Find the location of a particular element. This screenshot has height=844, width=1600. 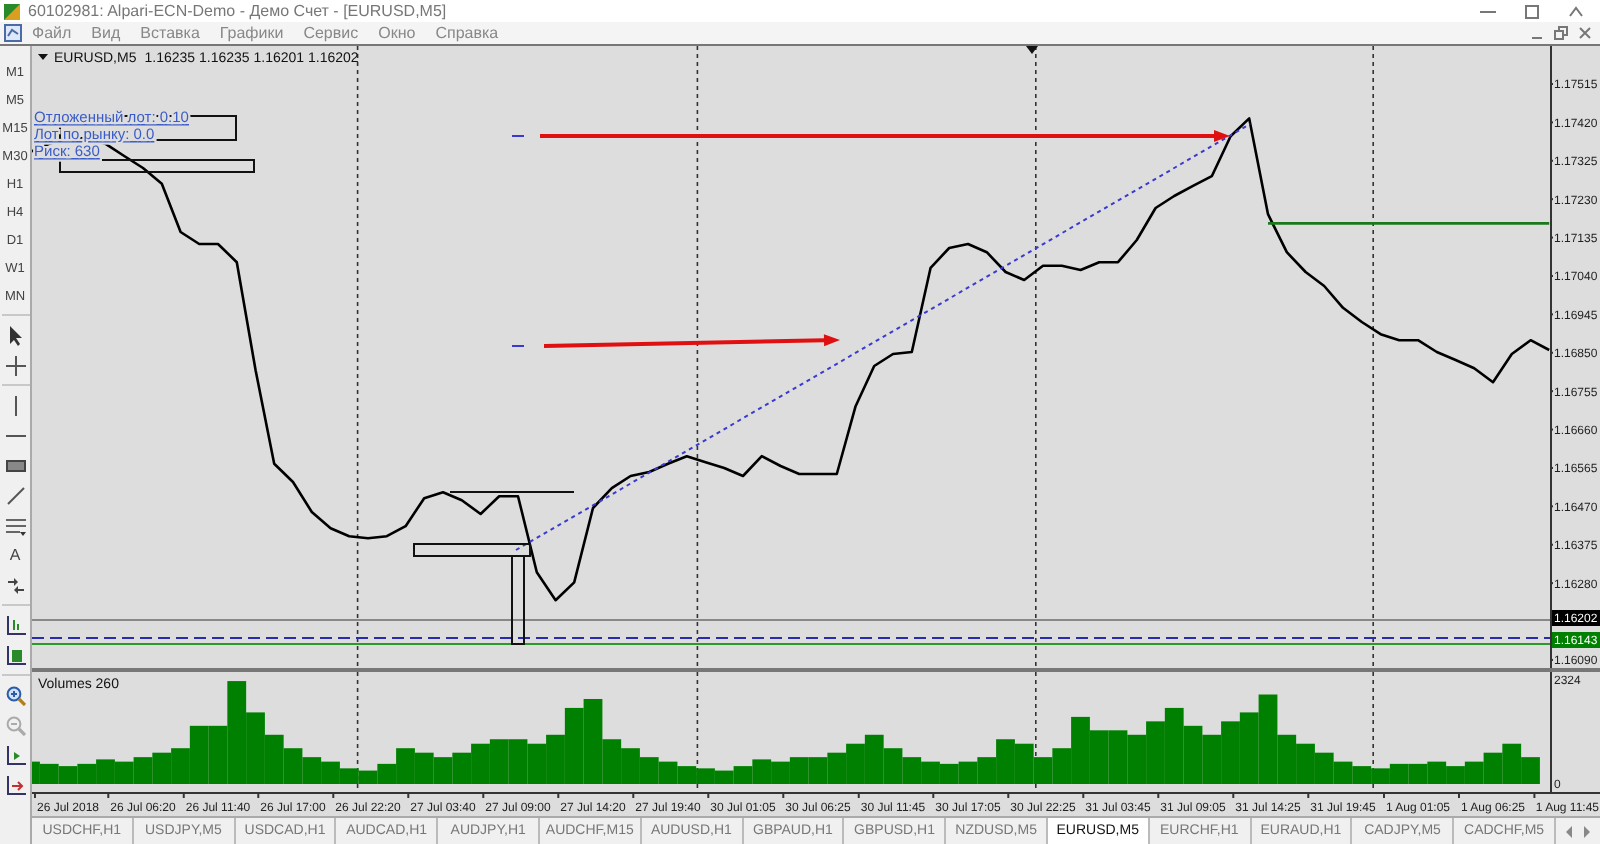

parallel-lines-icon is located at coordinates (15, 525).